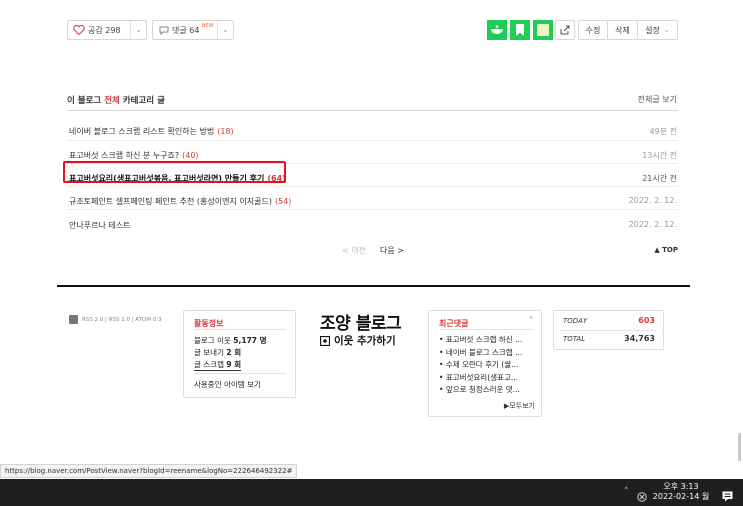 The width and height of the screenshot is (743, 506). Describe the element at coordinates (519, 406) in the screenshot. I see `view-all-comments-link: ▶모두보기` at that location.